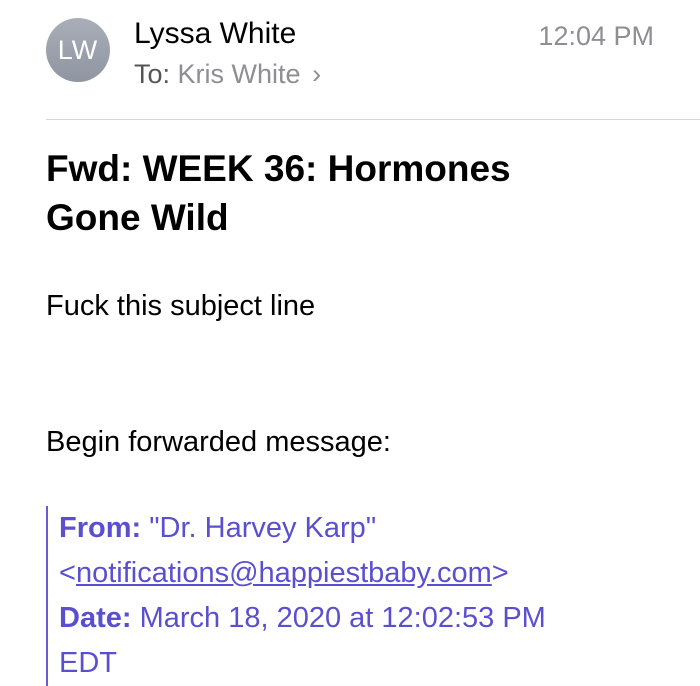 The image size is (700, 686). I want to click on email-body-text: Fuck this subject line, so click(181, 306).